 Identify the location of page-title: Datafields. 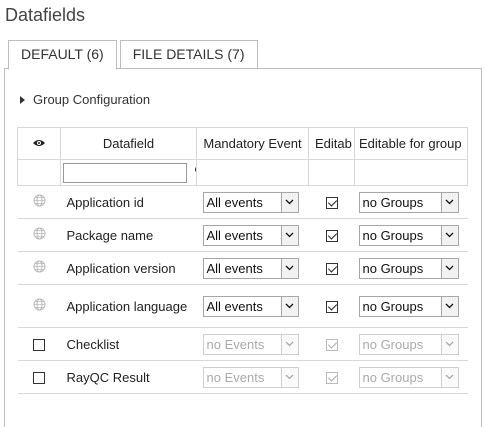
(45, 15).